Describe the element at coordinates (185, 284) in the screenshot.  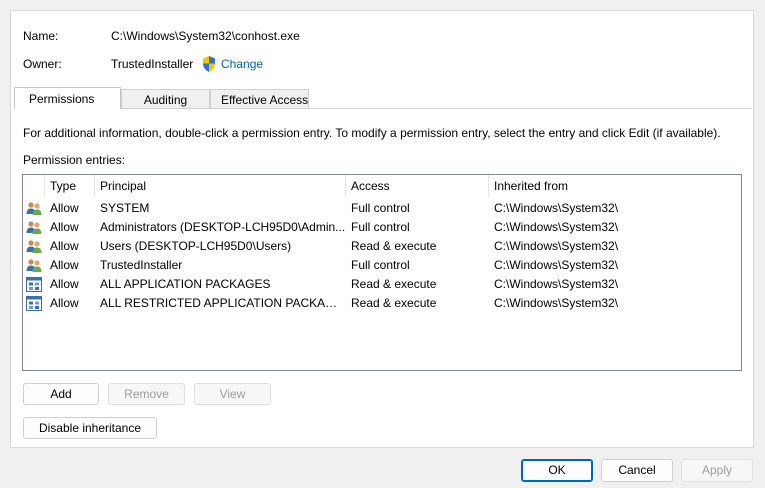
I see `principal-cell: ALL APPLICATION PACKAGES` at that location.